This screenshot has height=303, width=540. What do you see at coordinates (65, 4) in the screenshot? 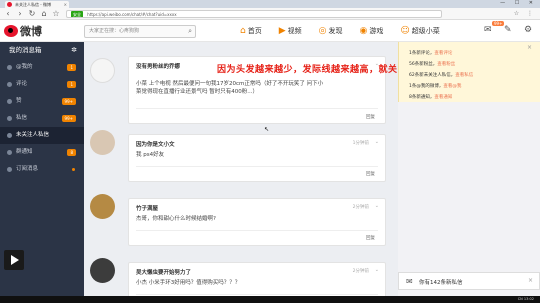
I see `tab-close-icon: ×` at bounding box center [65, 4].